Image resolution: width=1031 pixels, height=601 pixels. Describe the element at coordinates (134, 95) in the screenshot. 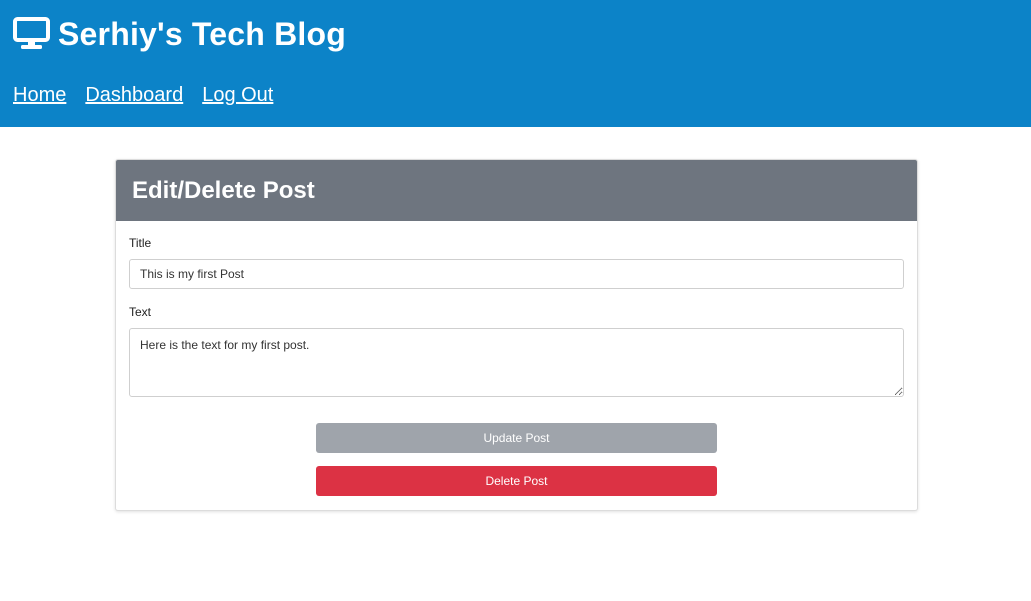

I see `nav-dashboard-link: Dashboard` at that location.